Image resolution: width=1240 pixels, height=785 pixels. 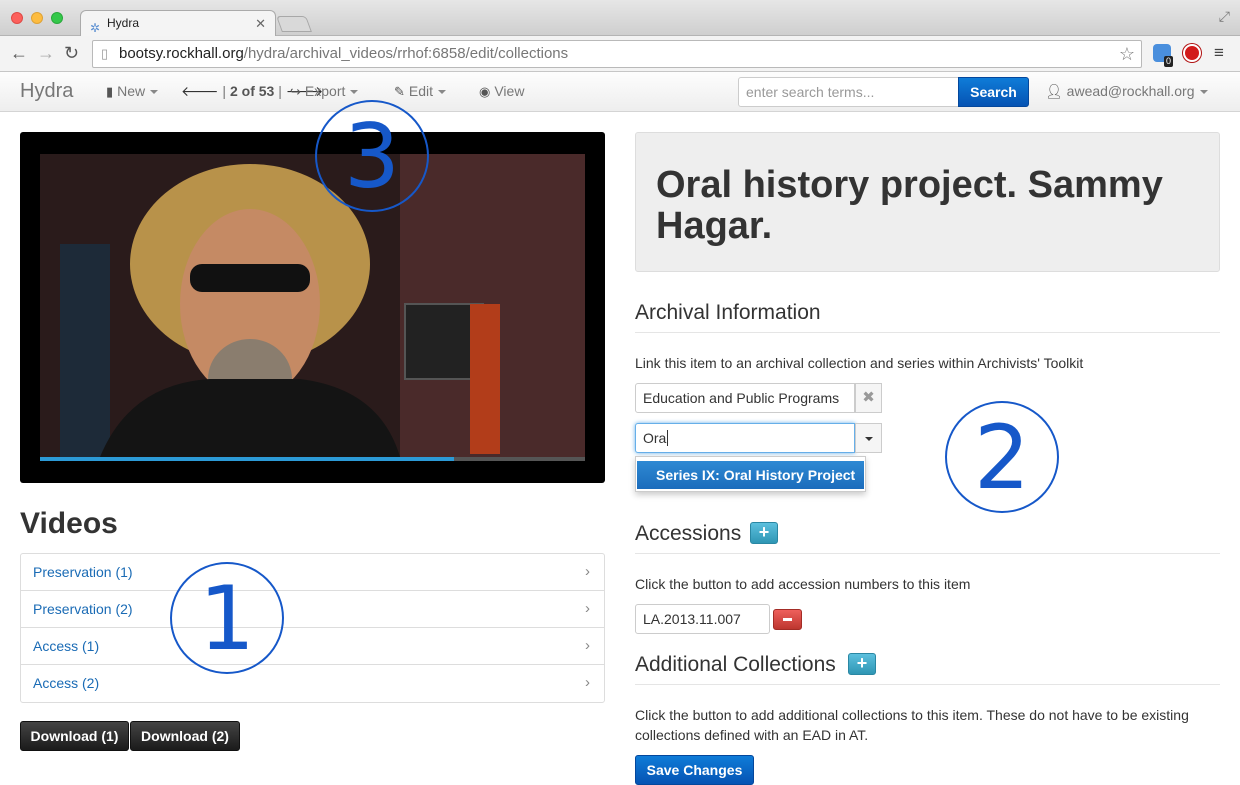 What do you see at coordinates (200, 91) in the screenshot?
I see `previous-record-icon: 🡐` at bounding box center [200, 91].